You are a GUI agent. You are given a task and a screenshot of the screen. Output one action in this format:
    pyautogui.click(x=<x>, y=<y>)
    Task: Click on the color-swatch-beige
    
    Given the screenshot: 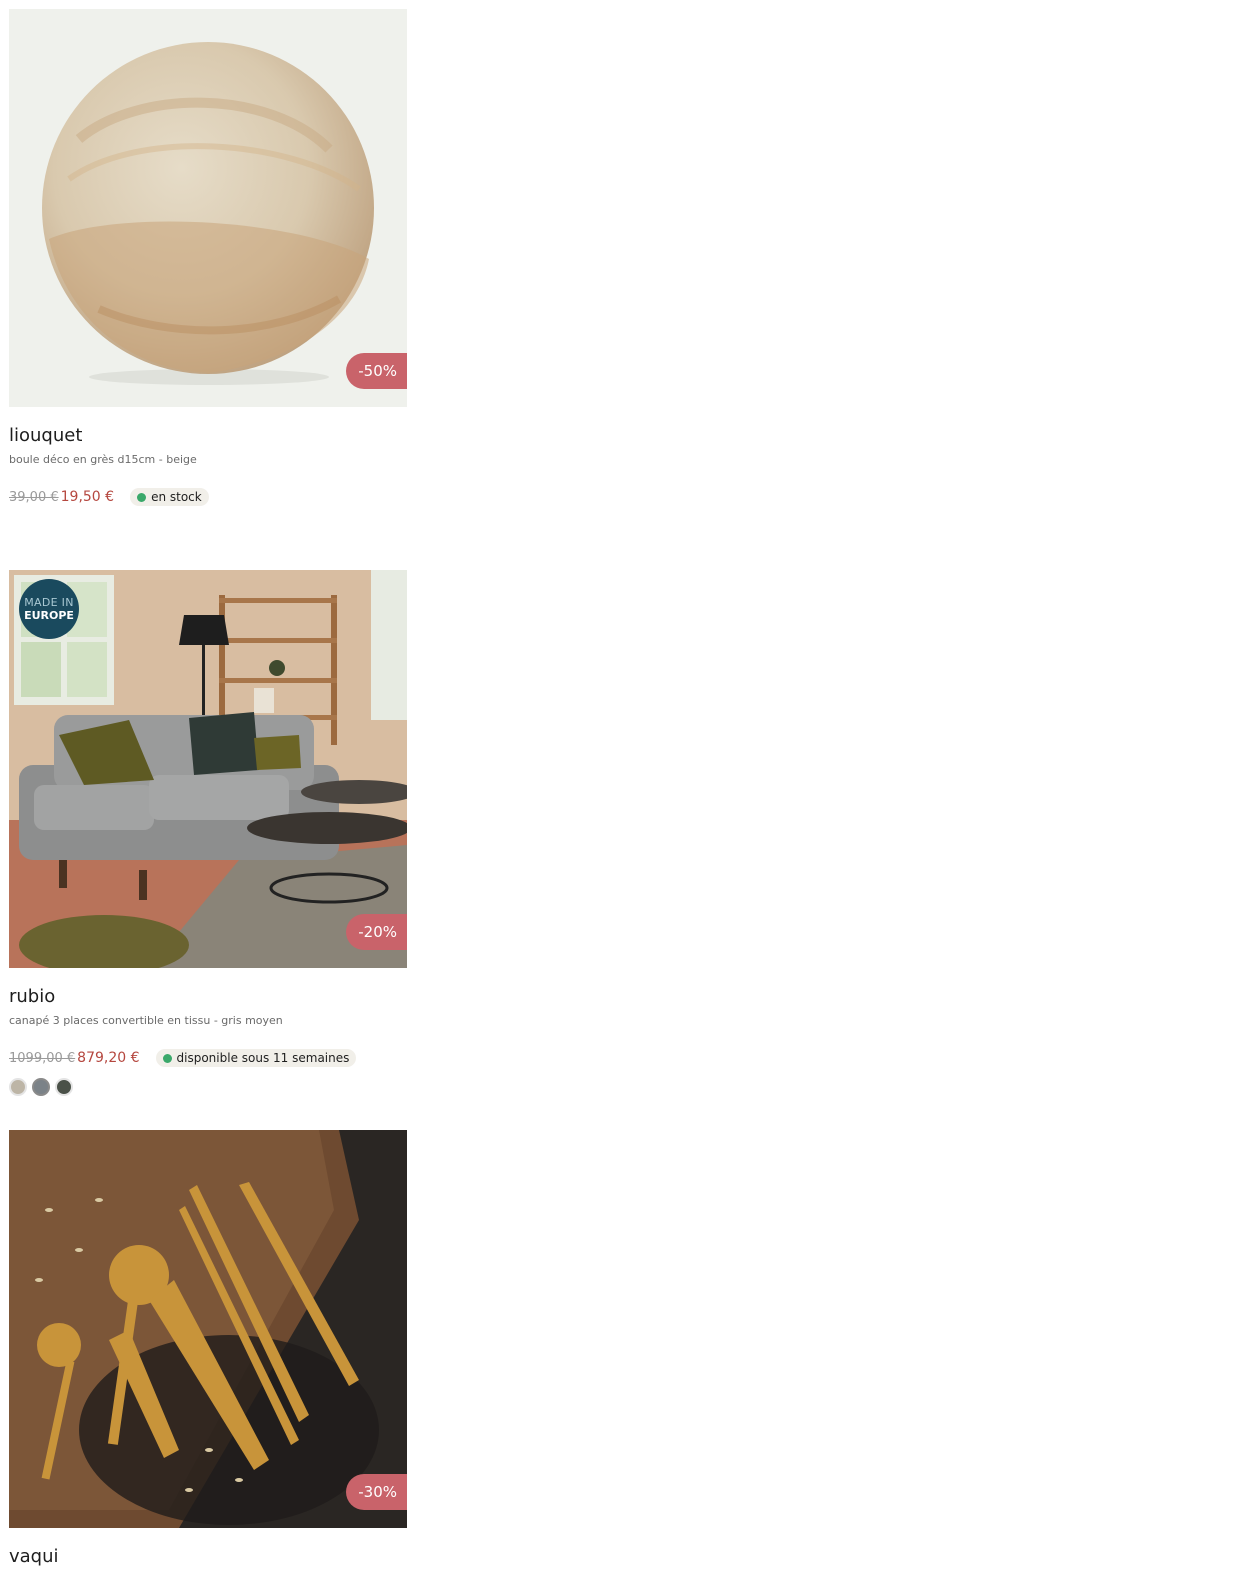 What is the action you would take?
    pyautogui.click(x=18, y=1087)
    